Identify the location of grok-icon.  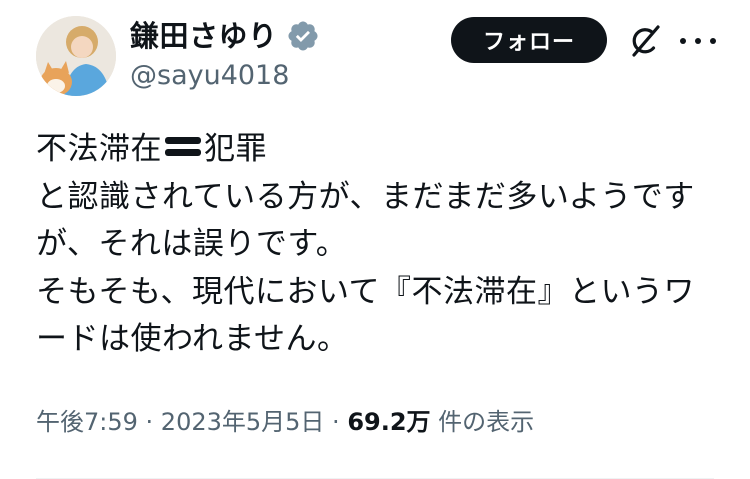
(645, 41).